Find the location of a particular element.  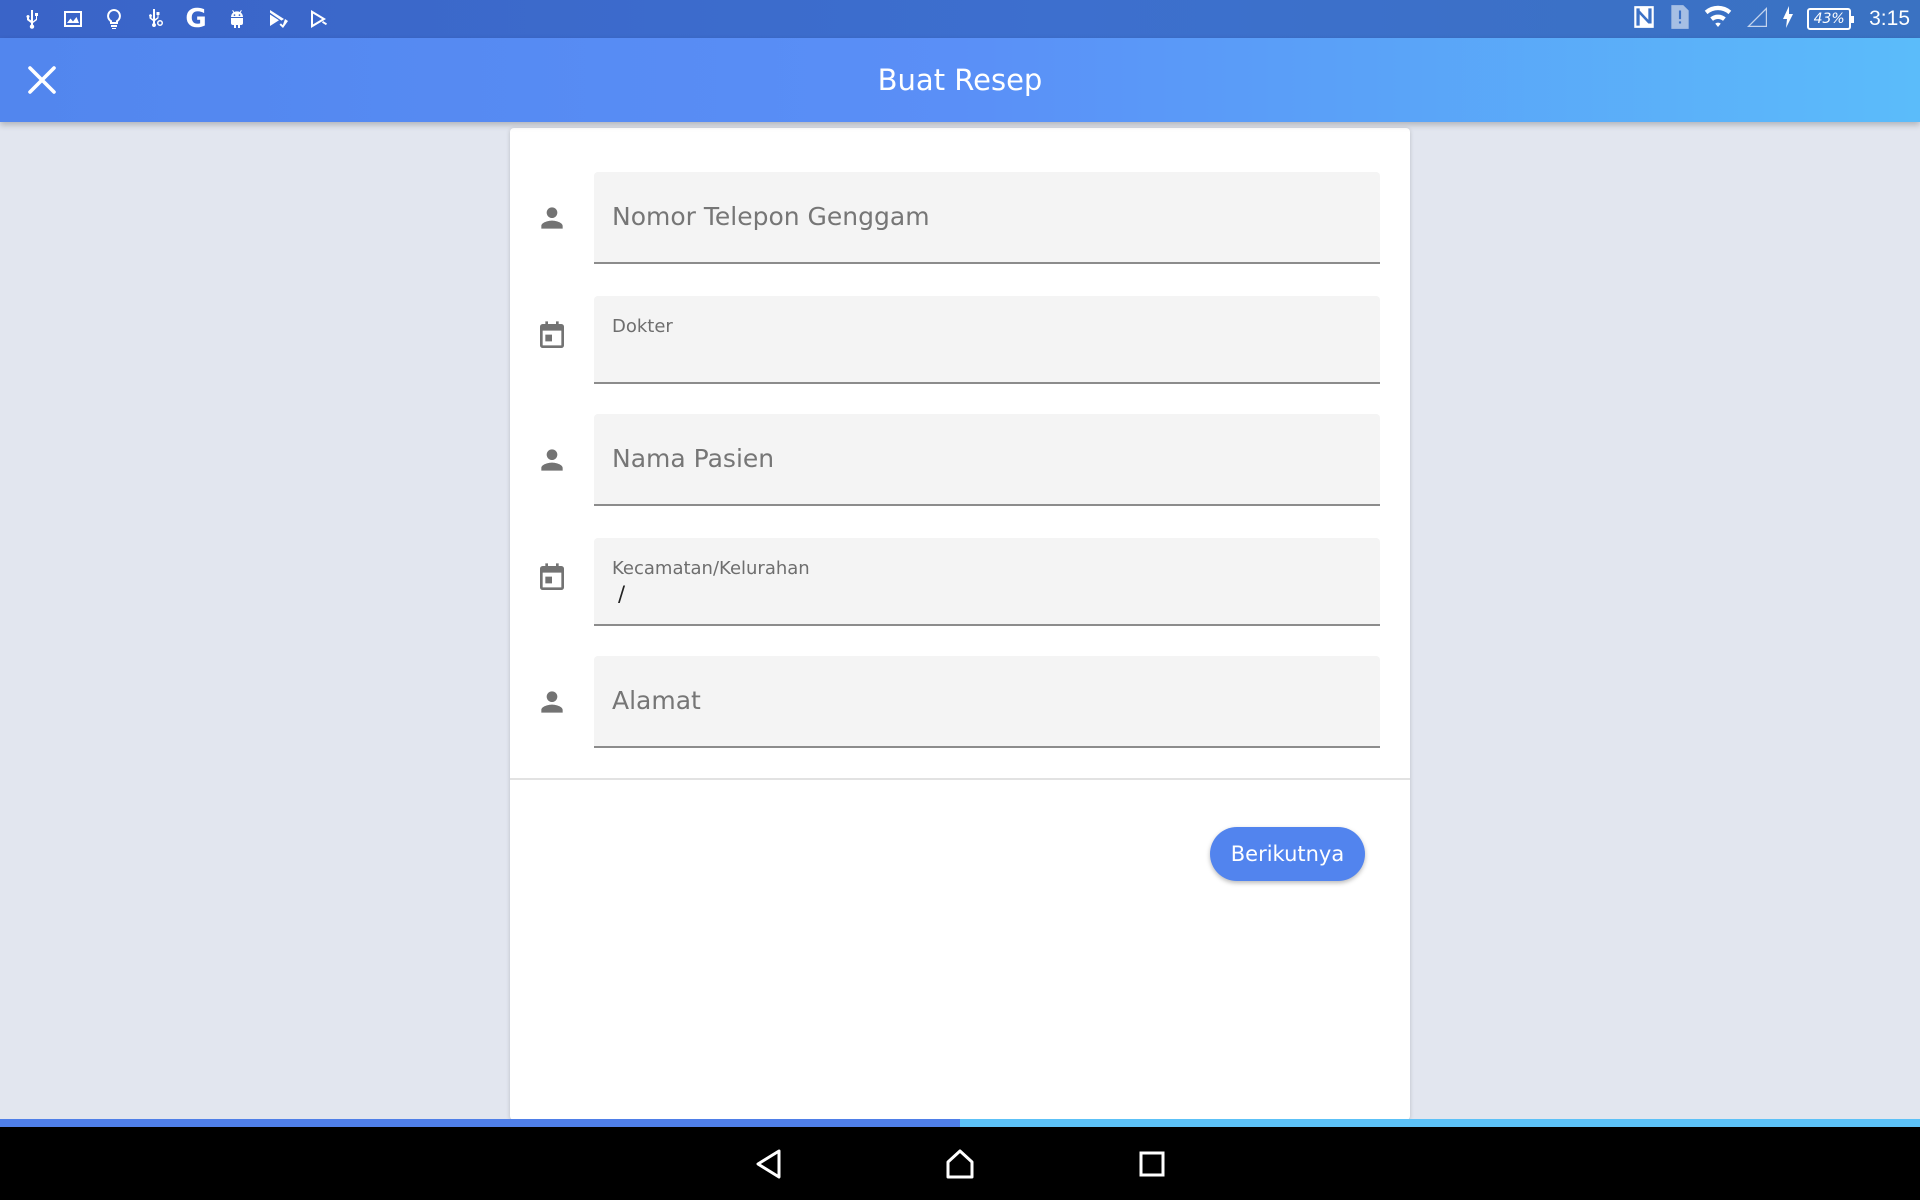

patient-name-field: Nama Pasien is located at coordinates (987, 460).